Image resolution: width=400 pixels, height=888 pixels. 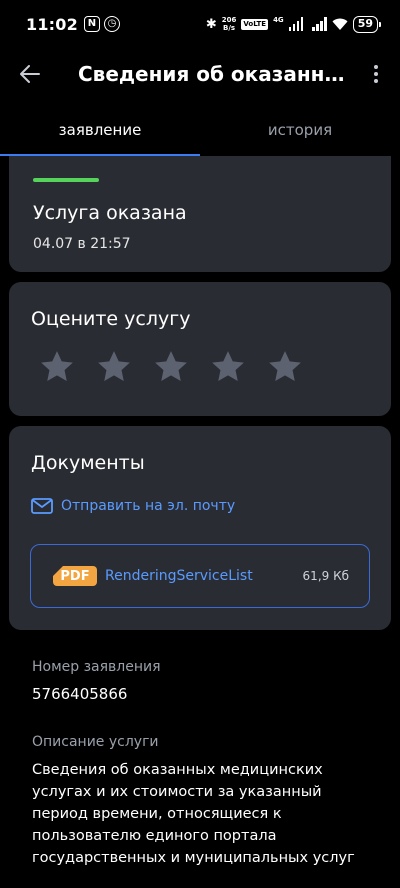 I want to click on service-status-title: Услуга оказана, so click(x=110, y=213).